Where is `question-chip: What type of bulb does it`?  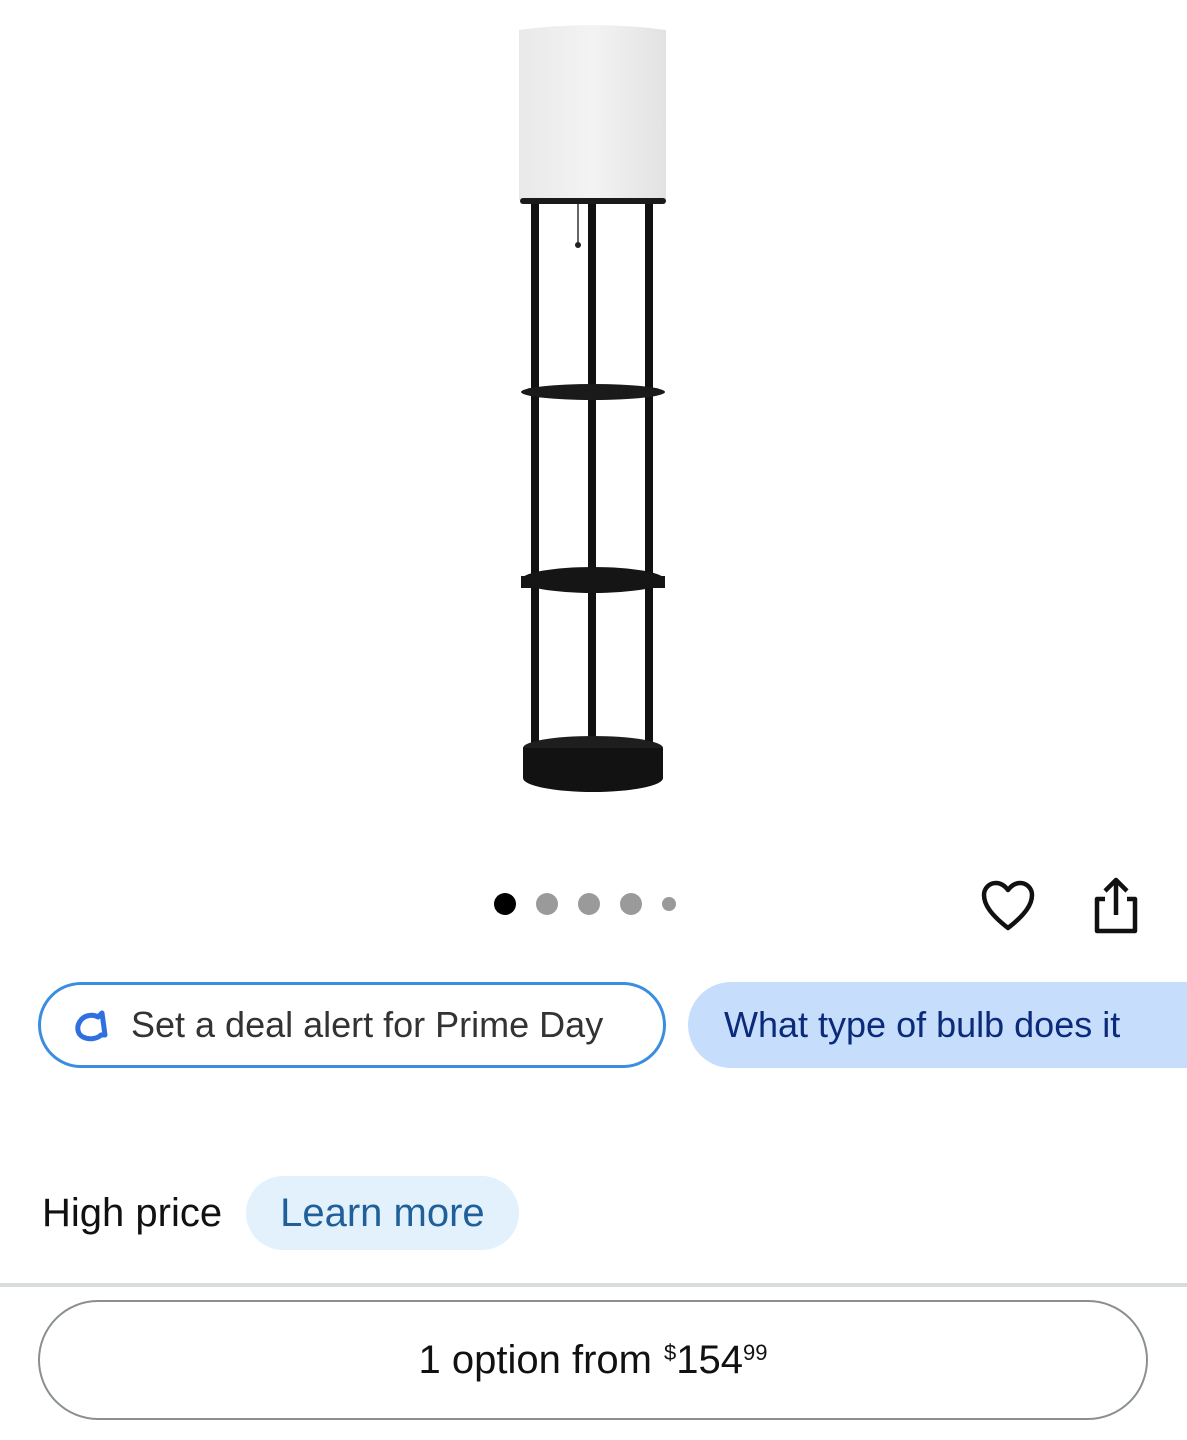
question-chip: What type of bulb does it is located at coordinates (937, 1025).